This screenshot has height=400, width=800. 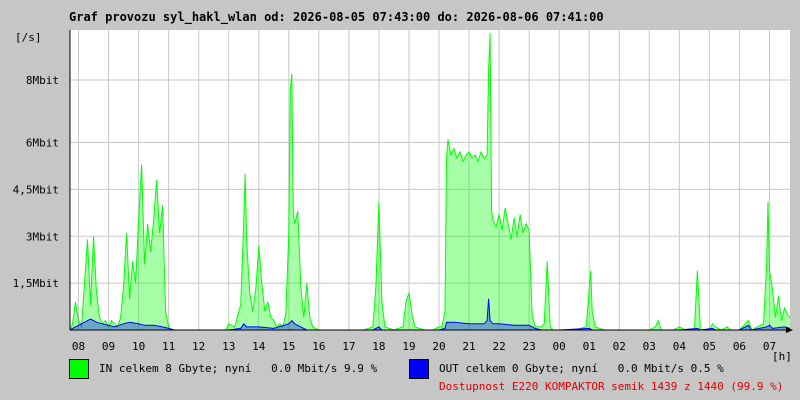 What do you see at coordinates (138, 346) in the screenshot?
I see `x-tick-label: 10` at bounding box center [138, 346].